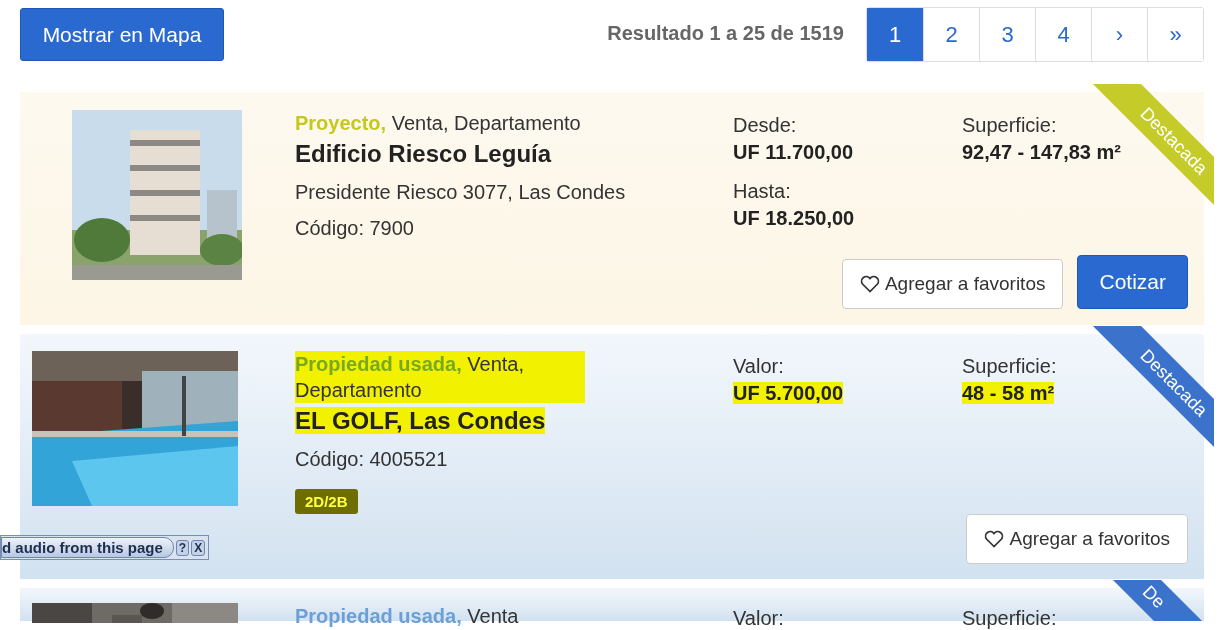 The image size is (1224, 630). I want to click on results-count: Resultado 1 a 25 de 1519, so click(725, 33).